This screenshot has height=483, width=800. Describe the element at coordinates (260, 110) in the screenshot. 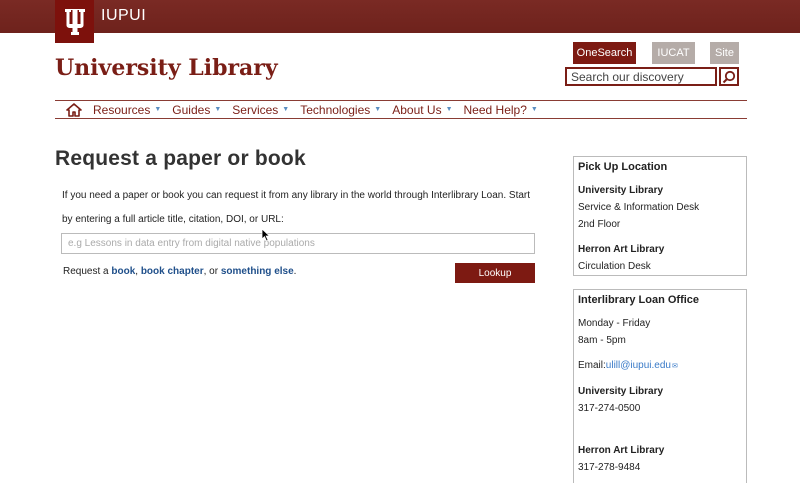

I see `nav-services: Services ▼` at that location.